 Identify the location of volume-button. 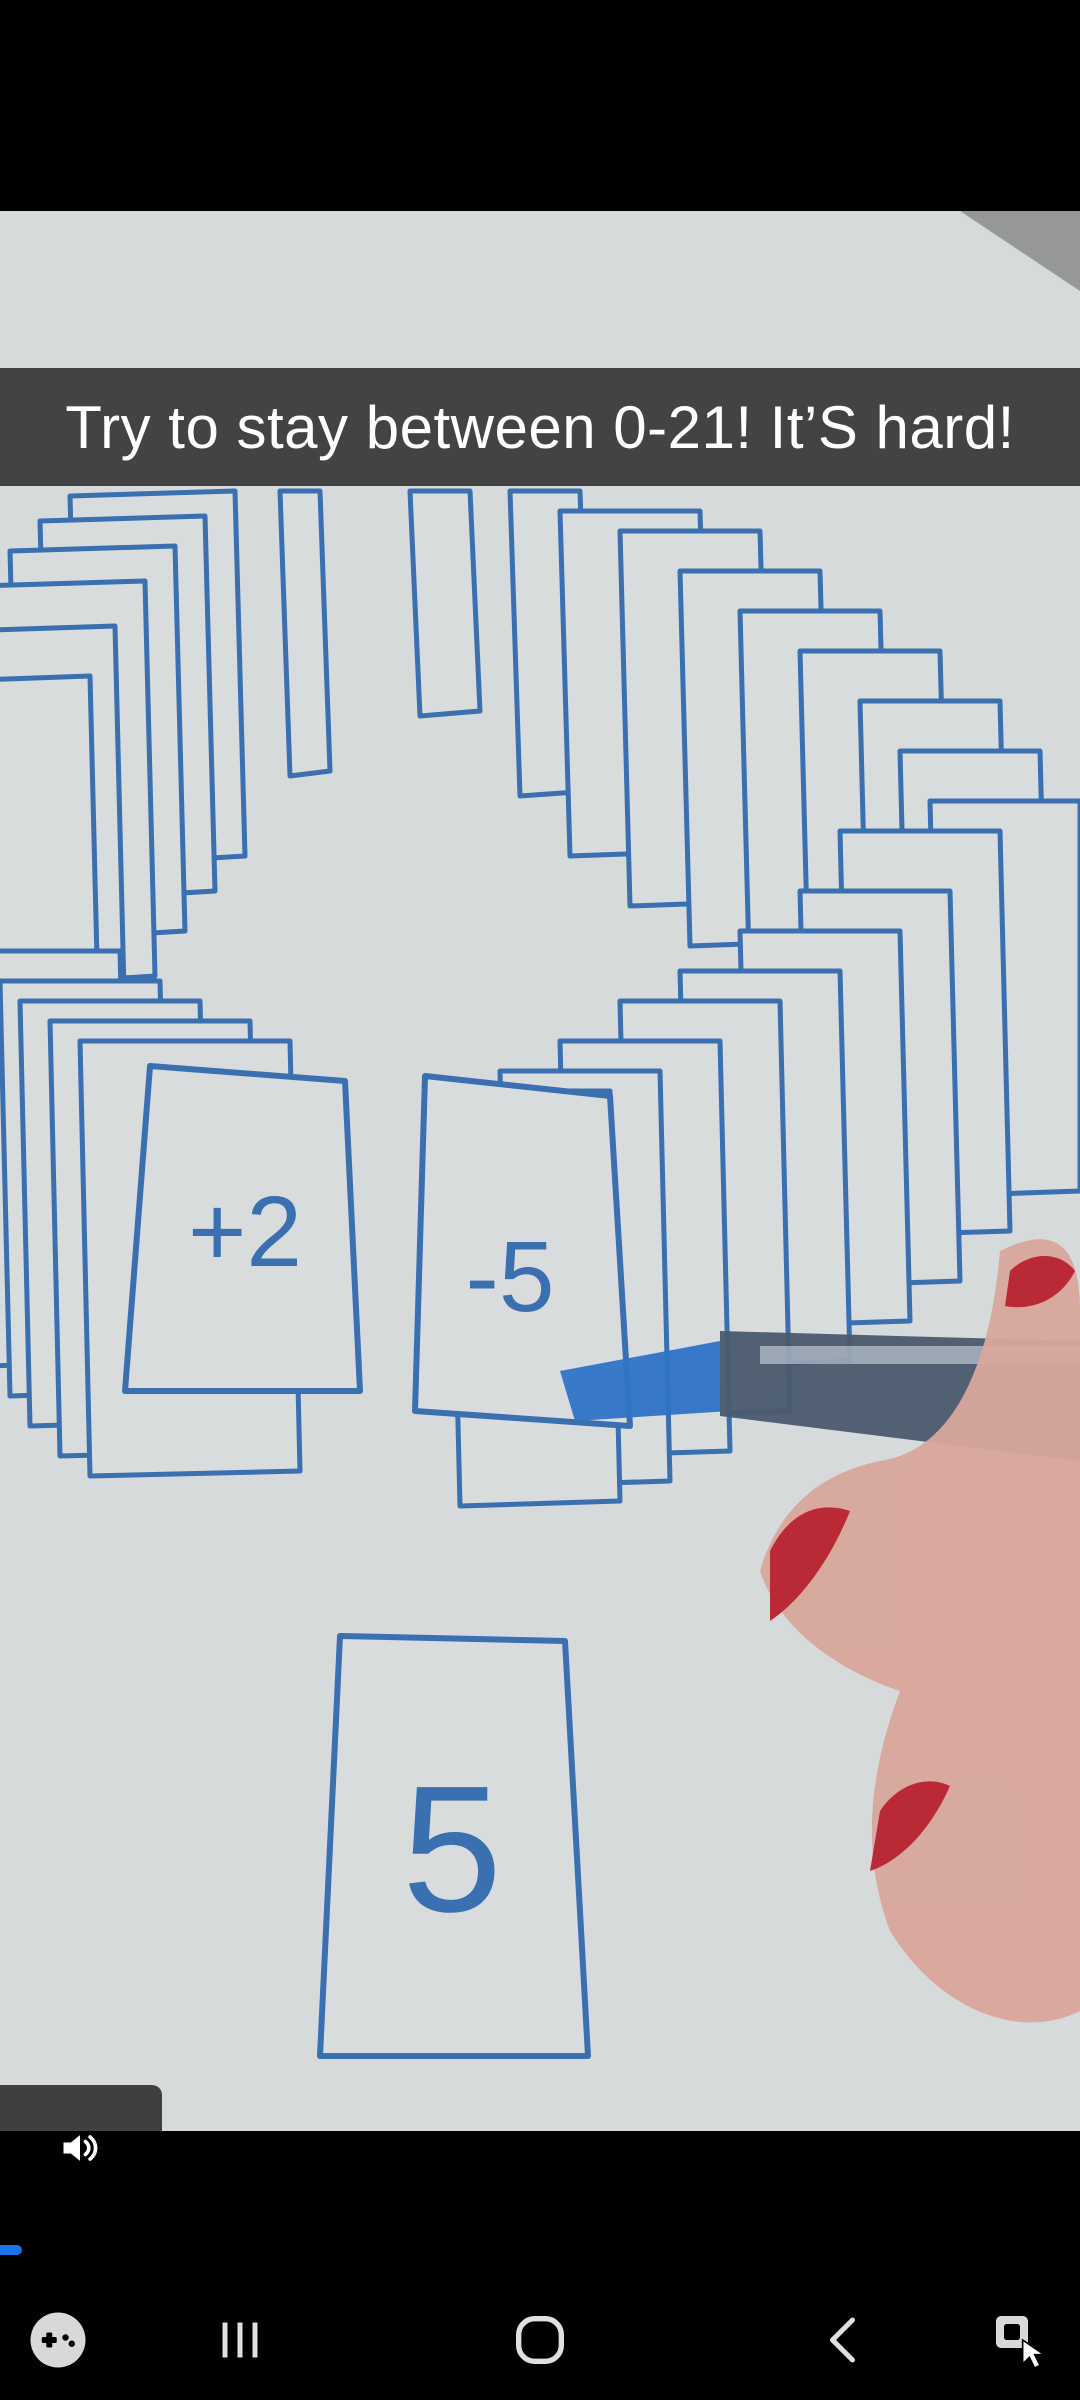
(80, 2148).